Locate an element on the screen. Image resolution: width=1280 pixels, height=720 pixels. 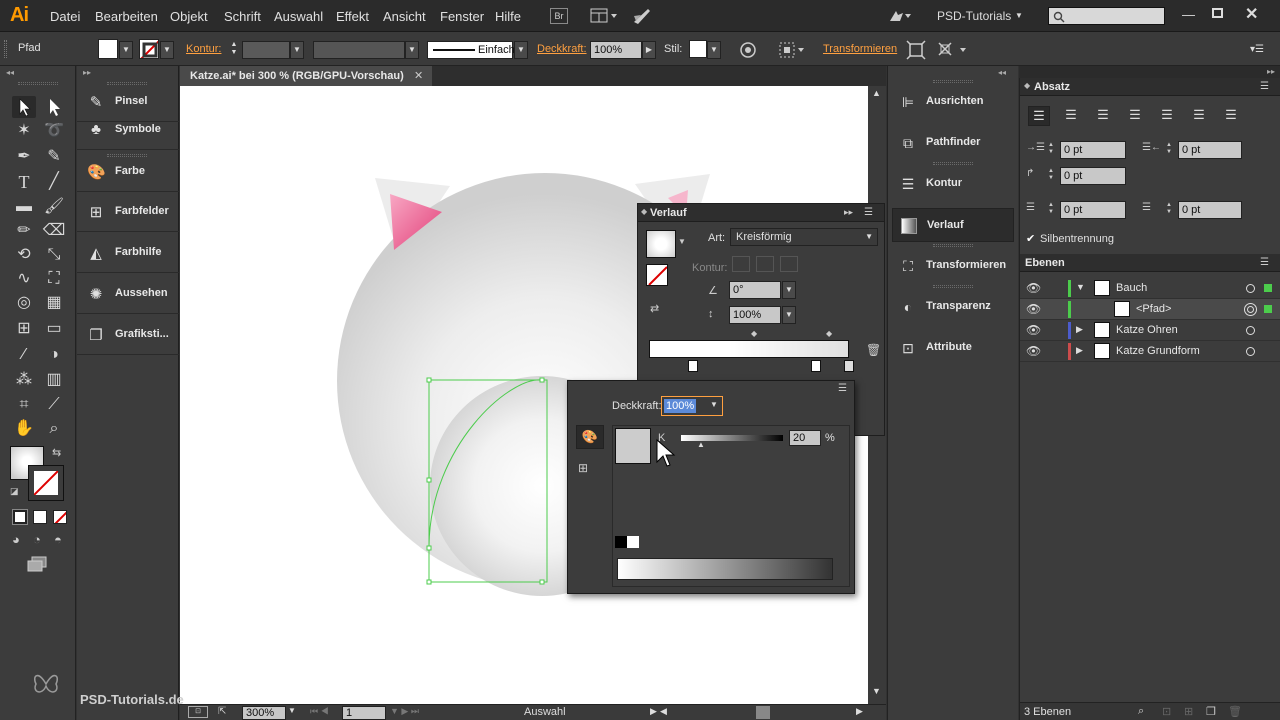
space-before-field: 0 pt is located at coordinates (1093, 210).